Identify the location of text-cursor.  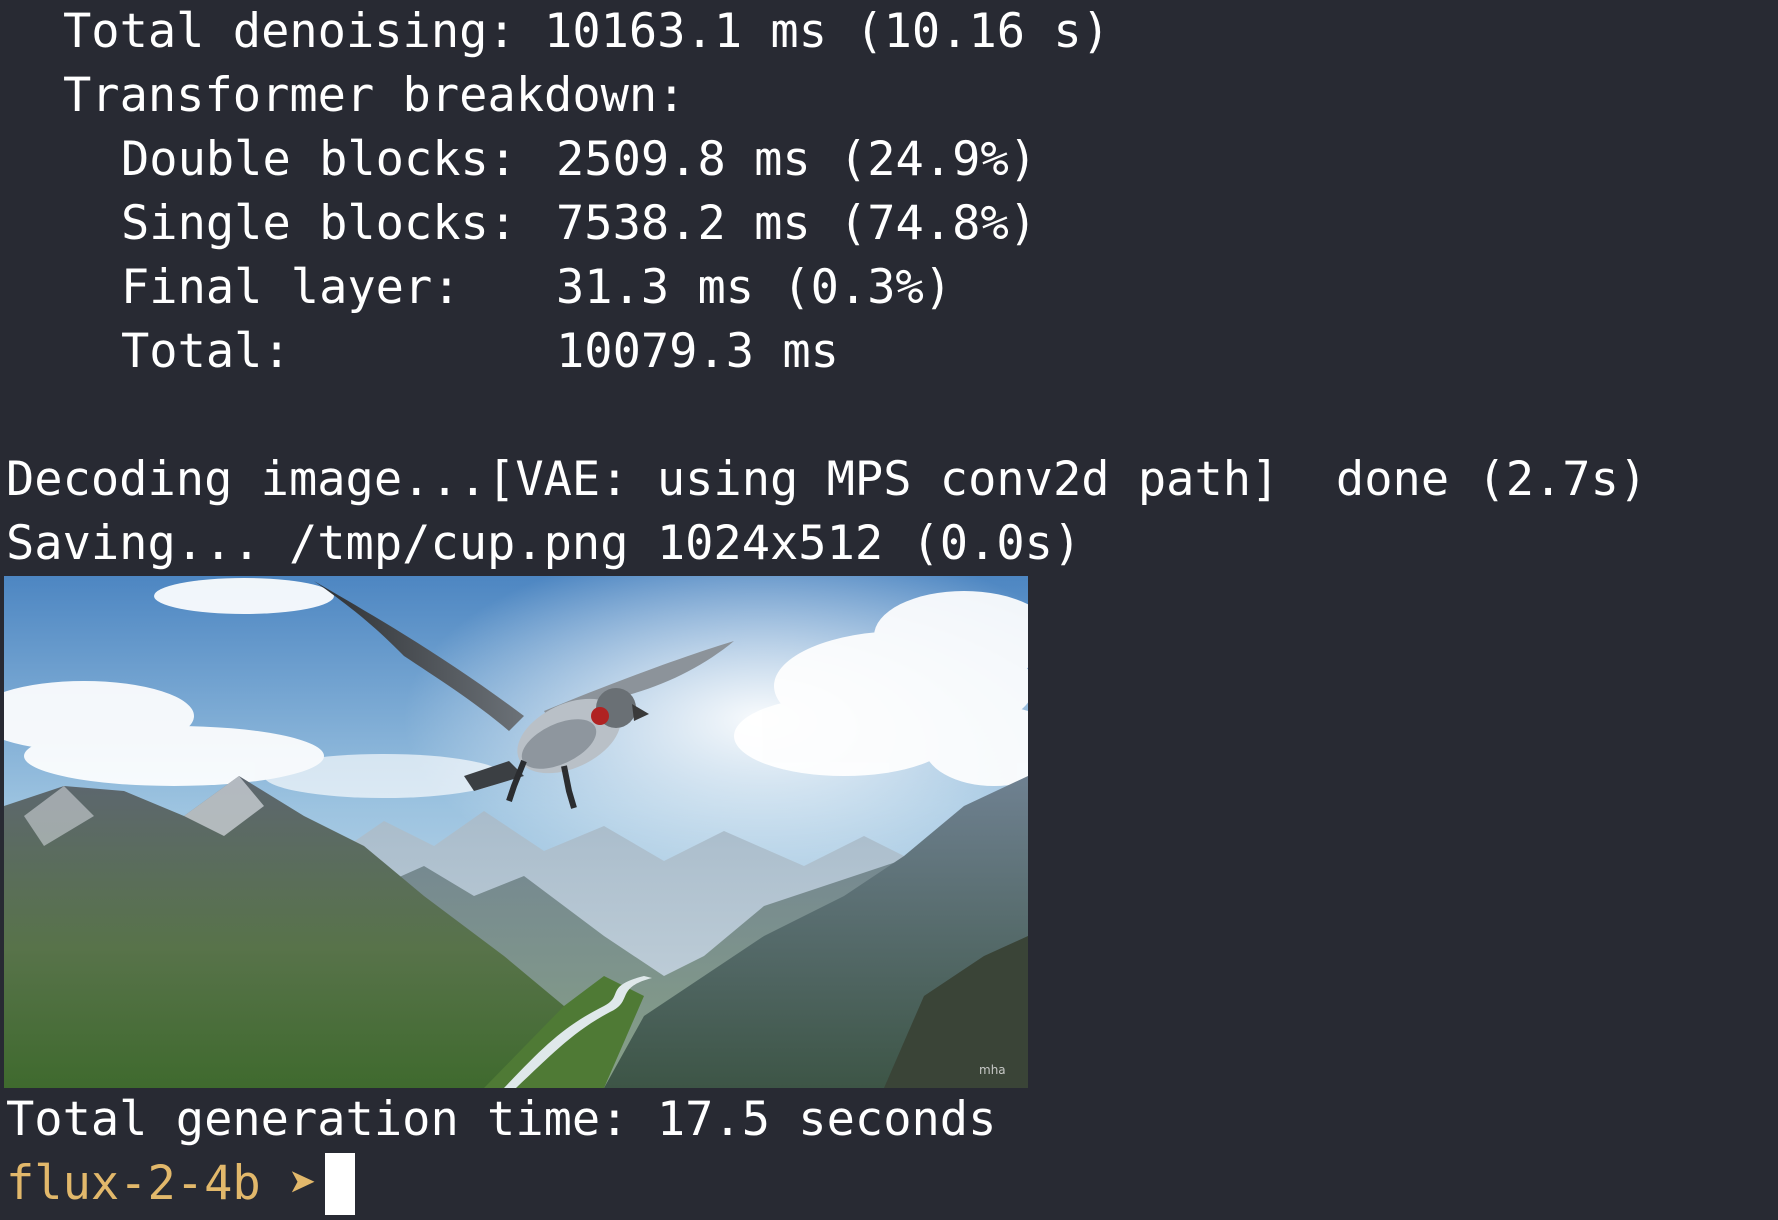
(340, 1184).